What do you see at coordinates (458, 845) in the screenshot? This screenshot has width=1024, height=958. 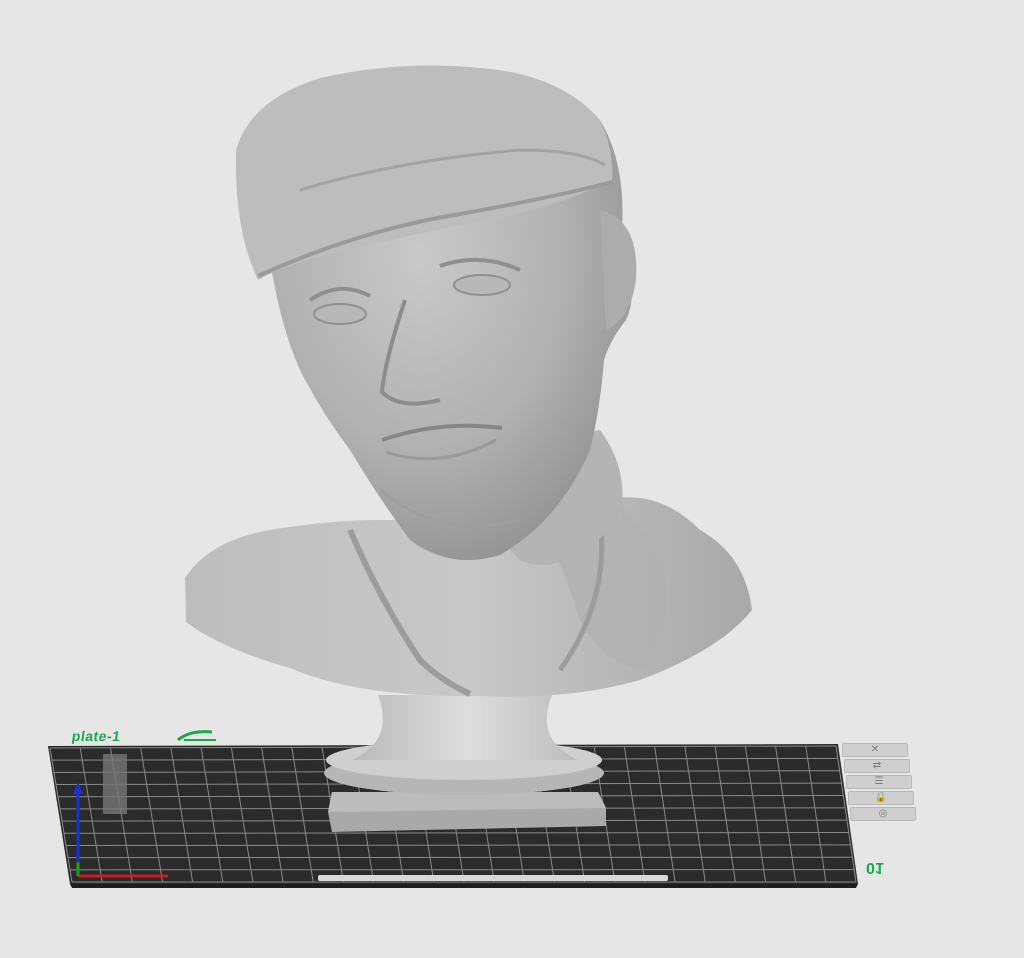 I see `grid-line` at bounding box center [458, 845].